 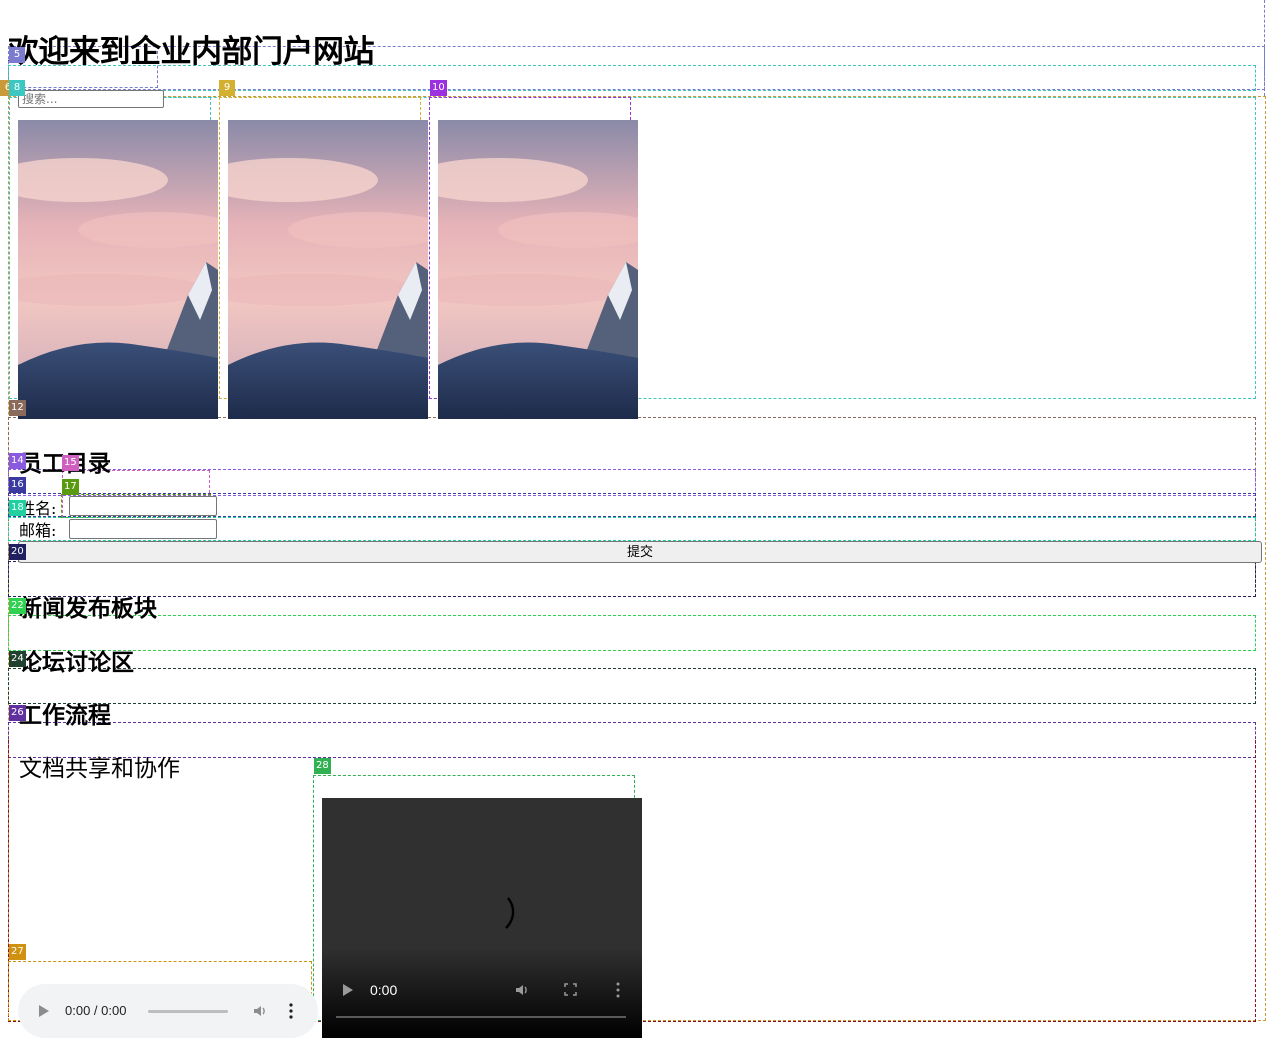 What do you see at coordinates (481, 1017) in the screenshot?
I see `video-progress-track` at bounding box center [481, 1017].